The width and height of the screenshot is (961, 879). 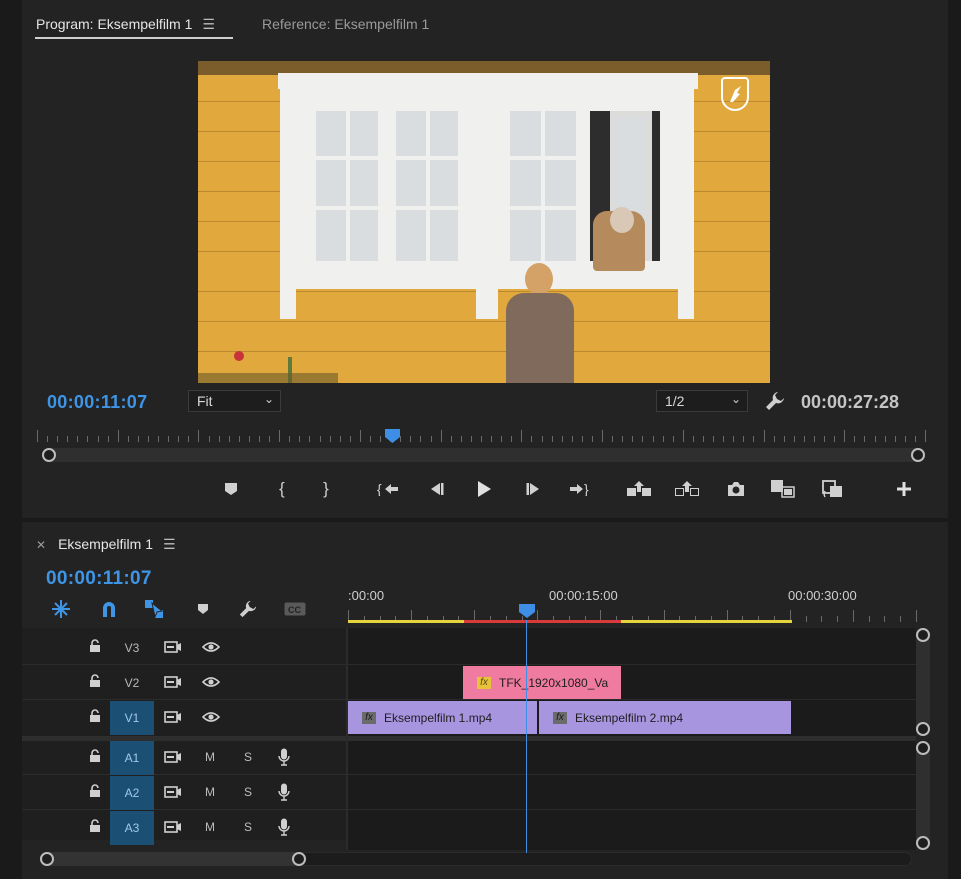 What do you see at coordinates (99, 579) in the screenshot?
I see `timeline-current-timecode: 00:00:11:07` at bounding box center [99, 579].